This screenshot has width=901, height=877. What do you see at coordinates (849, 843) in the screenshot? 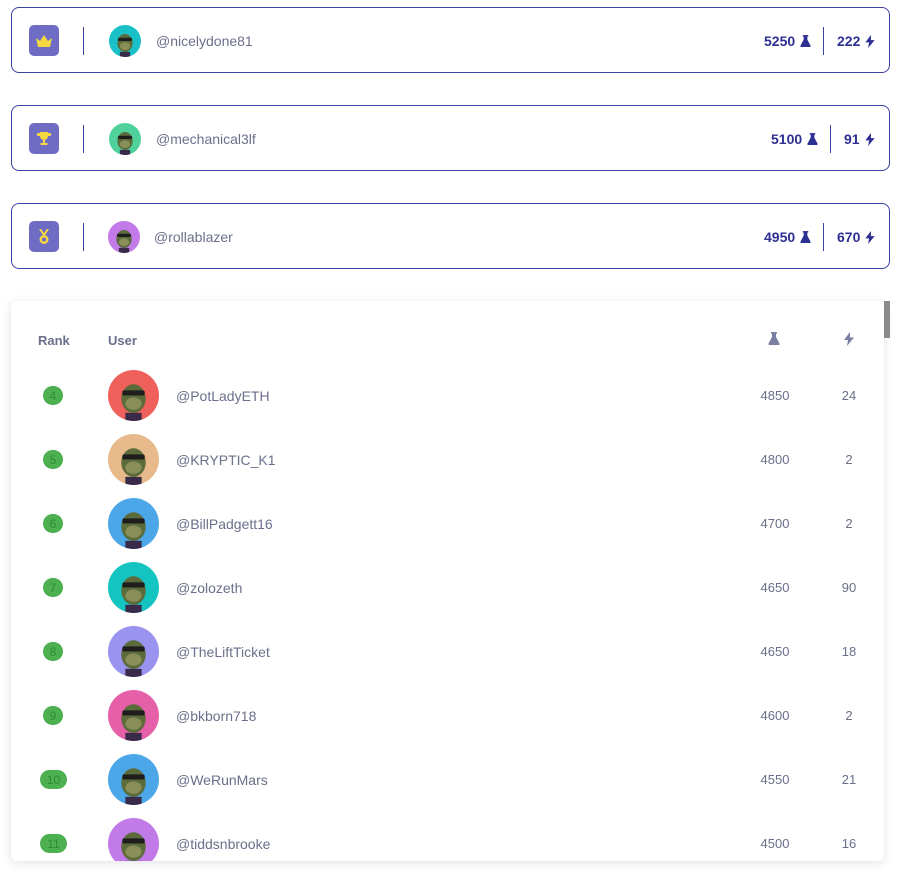
I see `bolts-value: 16` at bounding box center [849, 843].